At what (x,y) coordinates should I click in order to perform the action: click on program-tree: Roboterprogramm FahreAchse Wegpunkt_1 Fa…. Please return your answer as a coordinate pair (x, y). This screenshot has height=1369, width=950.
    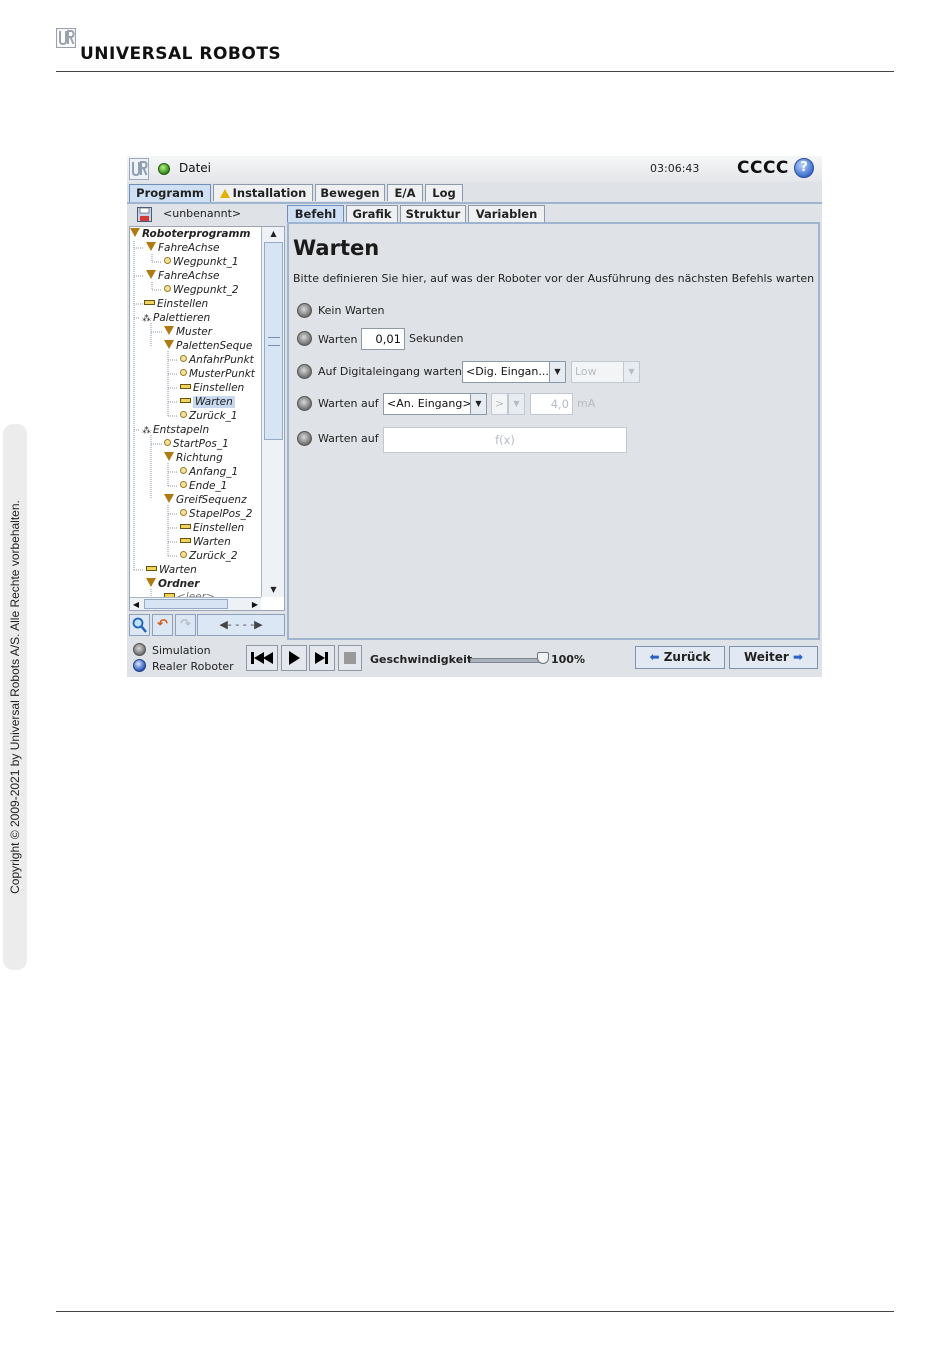
    Looking at the image, I should click on (207, 418).